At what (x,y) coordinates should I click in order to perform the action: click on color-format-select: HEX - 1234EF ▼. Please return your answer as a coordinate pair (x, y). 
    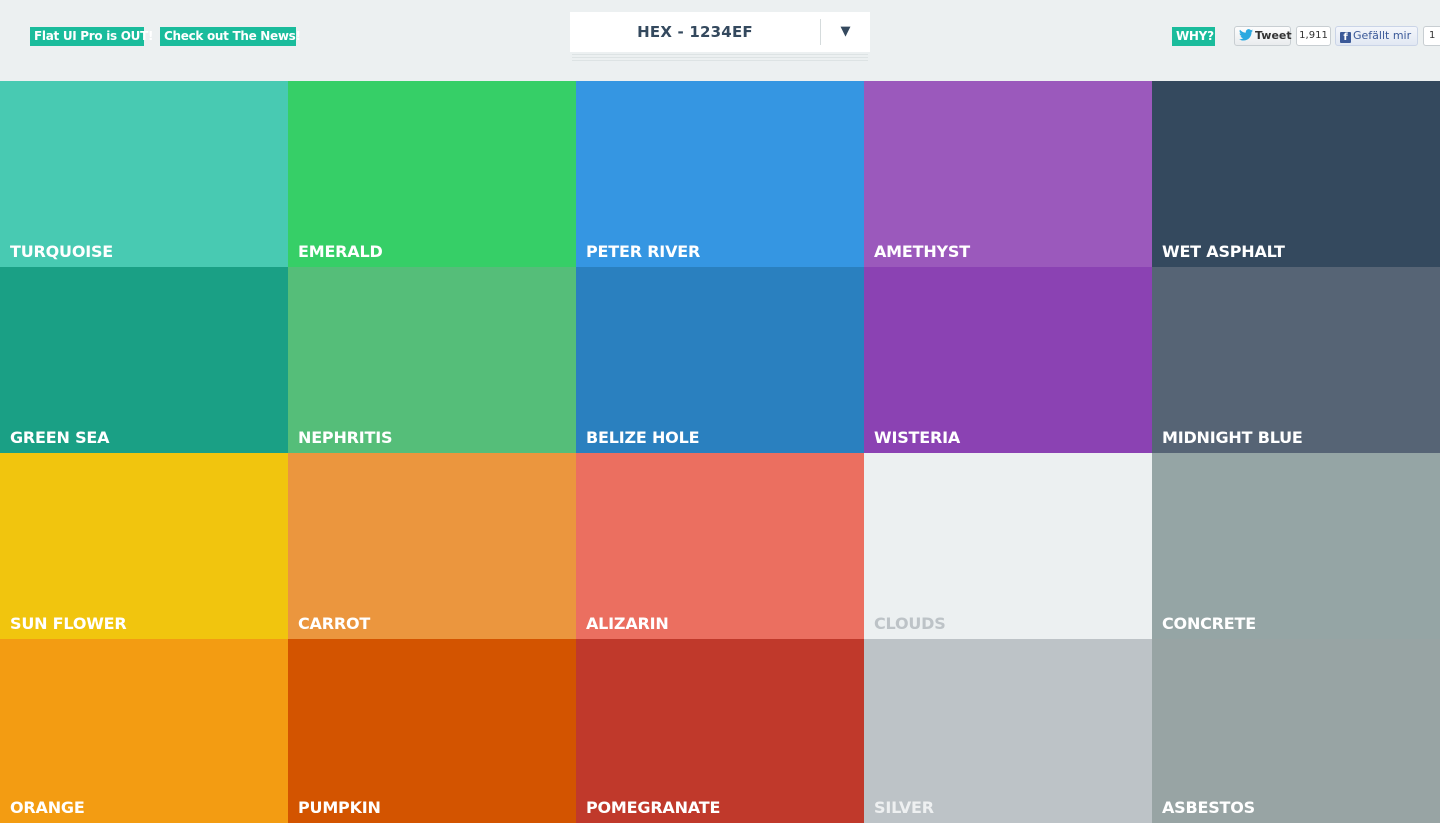
    Looking at the image, I should click on (720, 36).